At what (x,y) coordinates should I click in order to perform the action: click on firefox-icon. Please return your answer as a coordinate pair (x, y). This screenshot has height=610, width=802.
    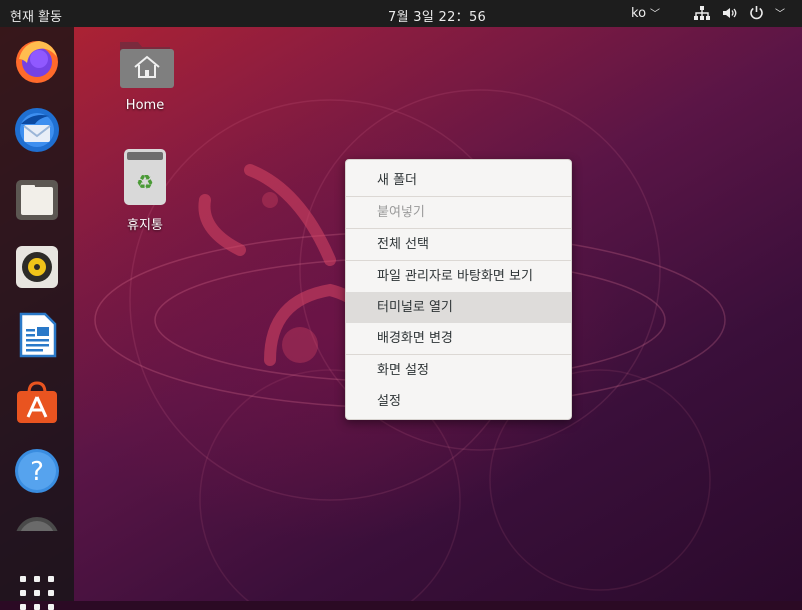
    Looking at the image, I should click on (37, 61).